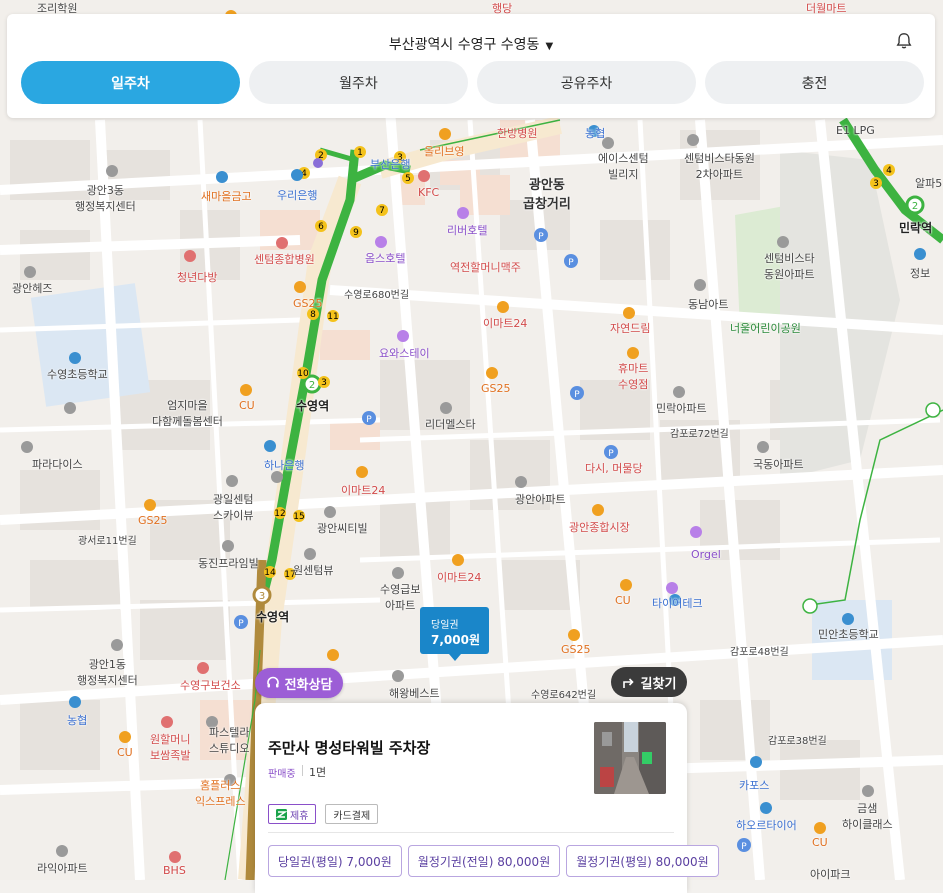  Describe the element at coordinates (464, 45) in the screenshot. I see `location-text: 부산광역시 수영구 수영동` at that location.